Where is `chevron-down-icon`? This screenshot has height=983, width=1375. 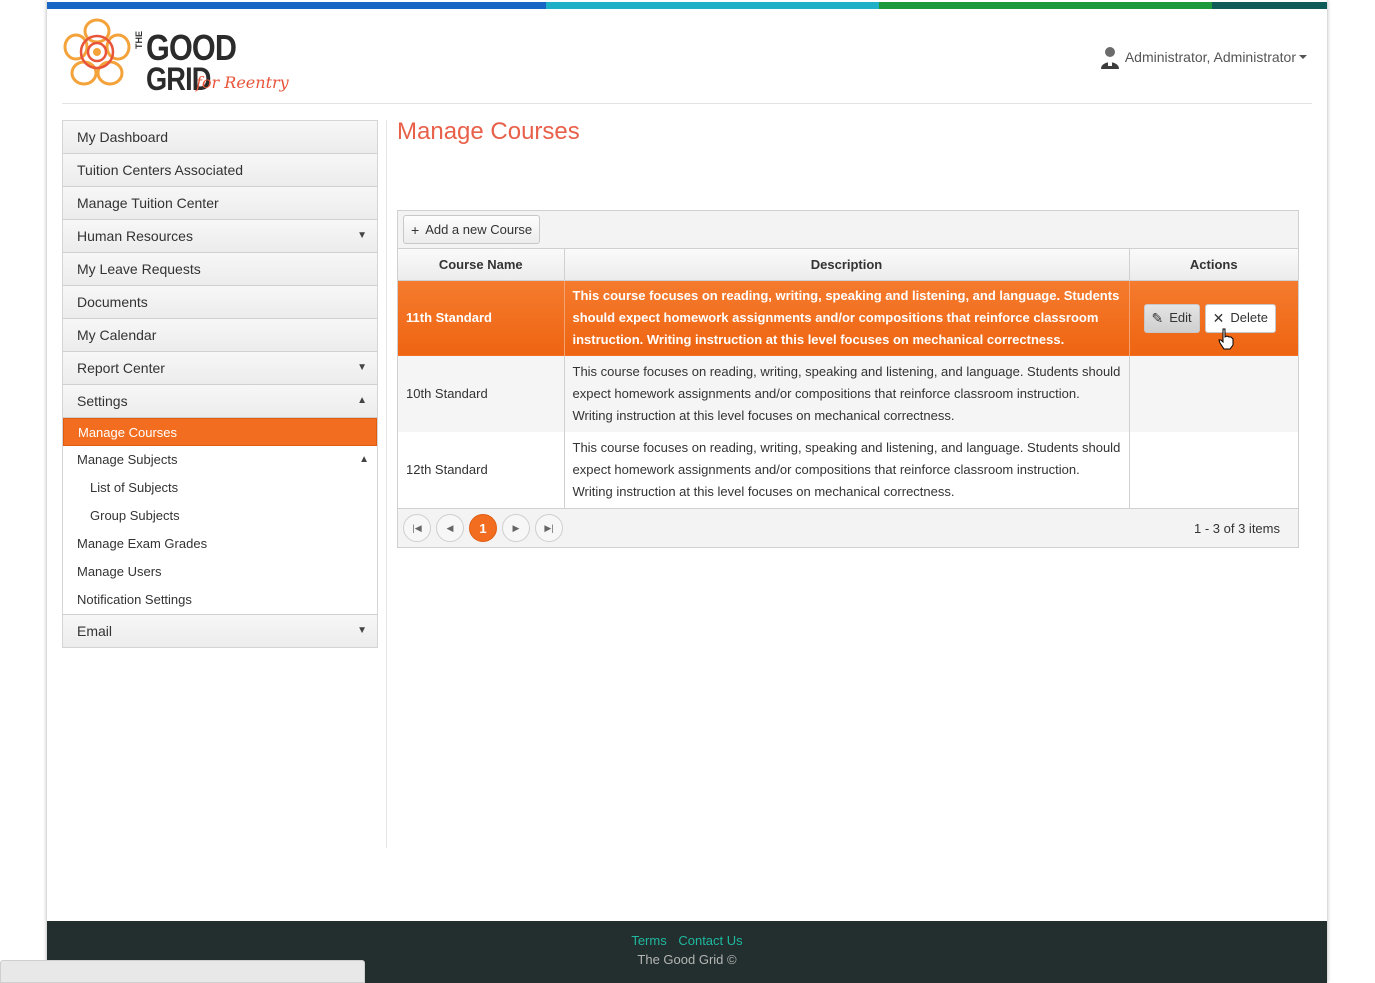
chevron-down-icon is located at coordinates (1303, 57).